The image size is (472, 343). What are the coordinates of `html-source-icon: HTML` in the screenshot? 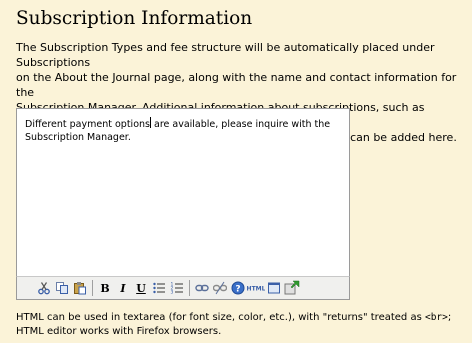 It's located at (256, 288).